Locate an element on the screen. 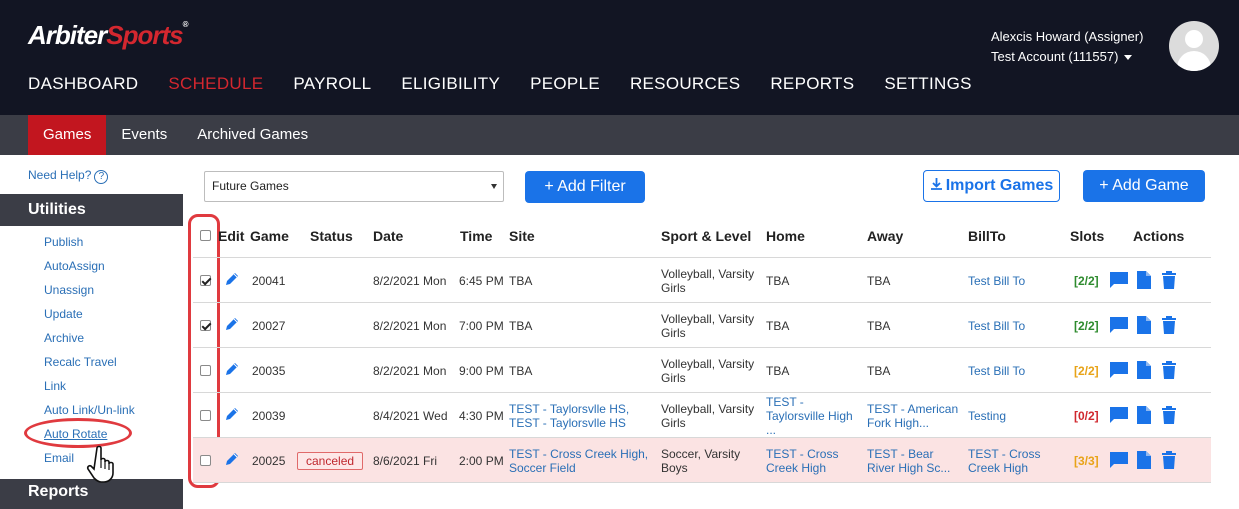 This screenshot has height=509, width=1239. select-all-checkbox is located at coordinates (205, 235).